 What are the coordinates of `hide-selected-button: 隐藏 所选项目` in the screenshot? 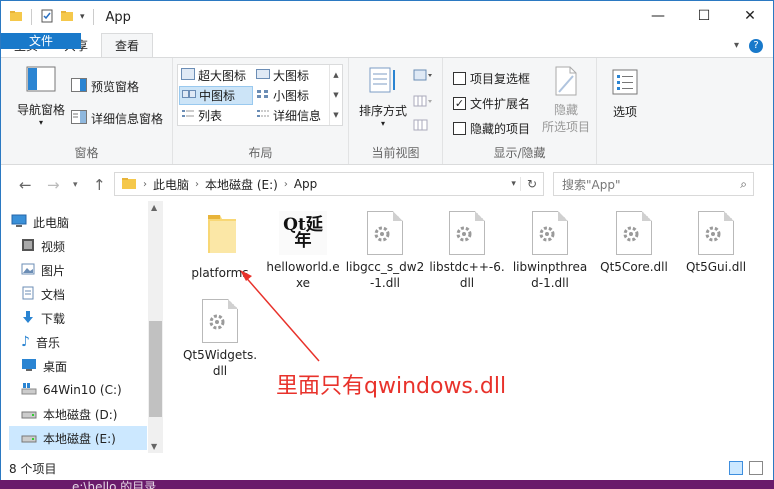 It's located at (566, 100).